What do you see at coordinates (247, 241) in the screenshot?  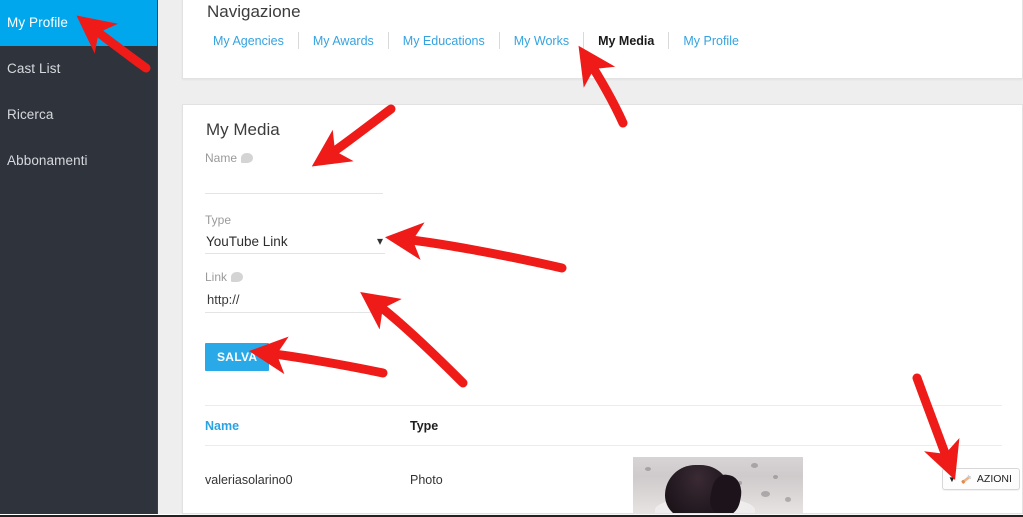 I see `type-select-value: YouTube Link` at bounding box center [247, 241].